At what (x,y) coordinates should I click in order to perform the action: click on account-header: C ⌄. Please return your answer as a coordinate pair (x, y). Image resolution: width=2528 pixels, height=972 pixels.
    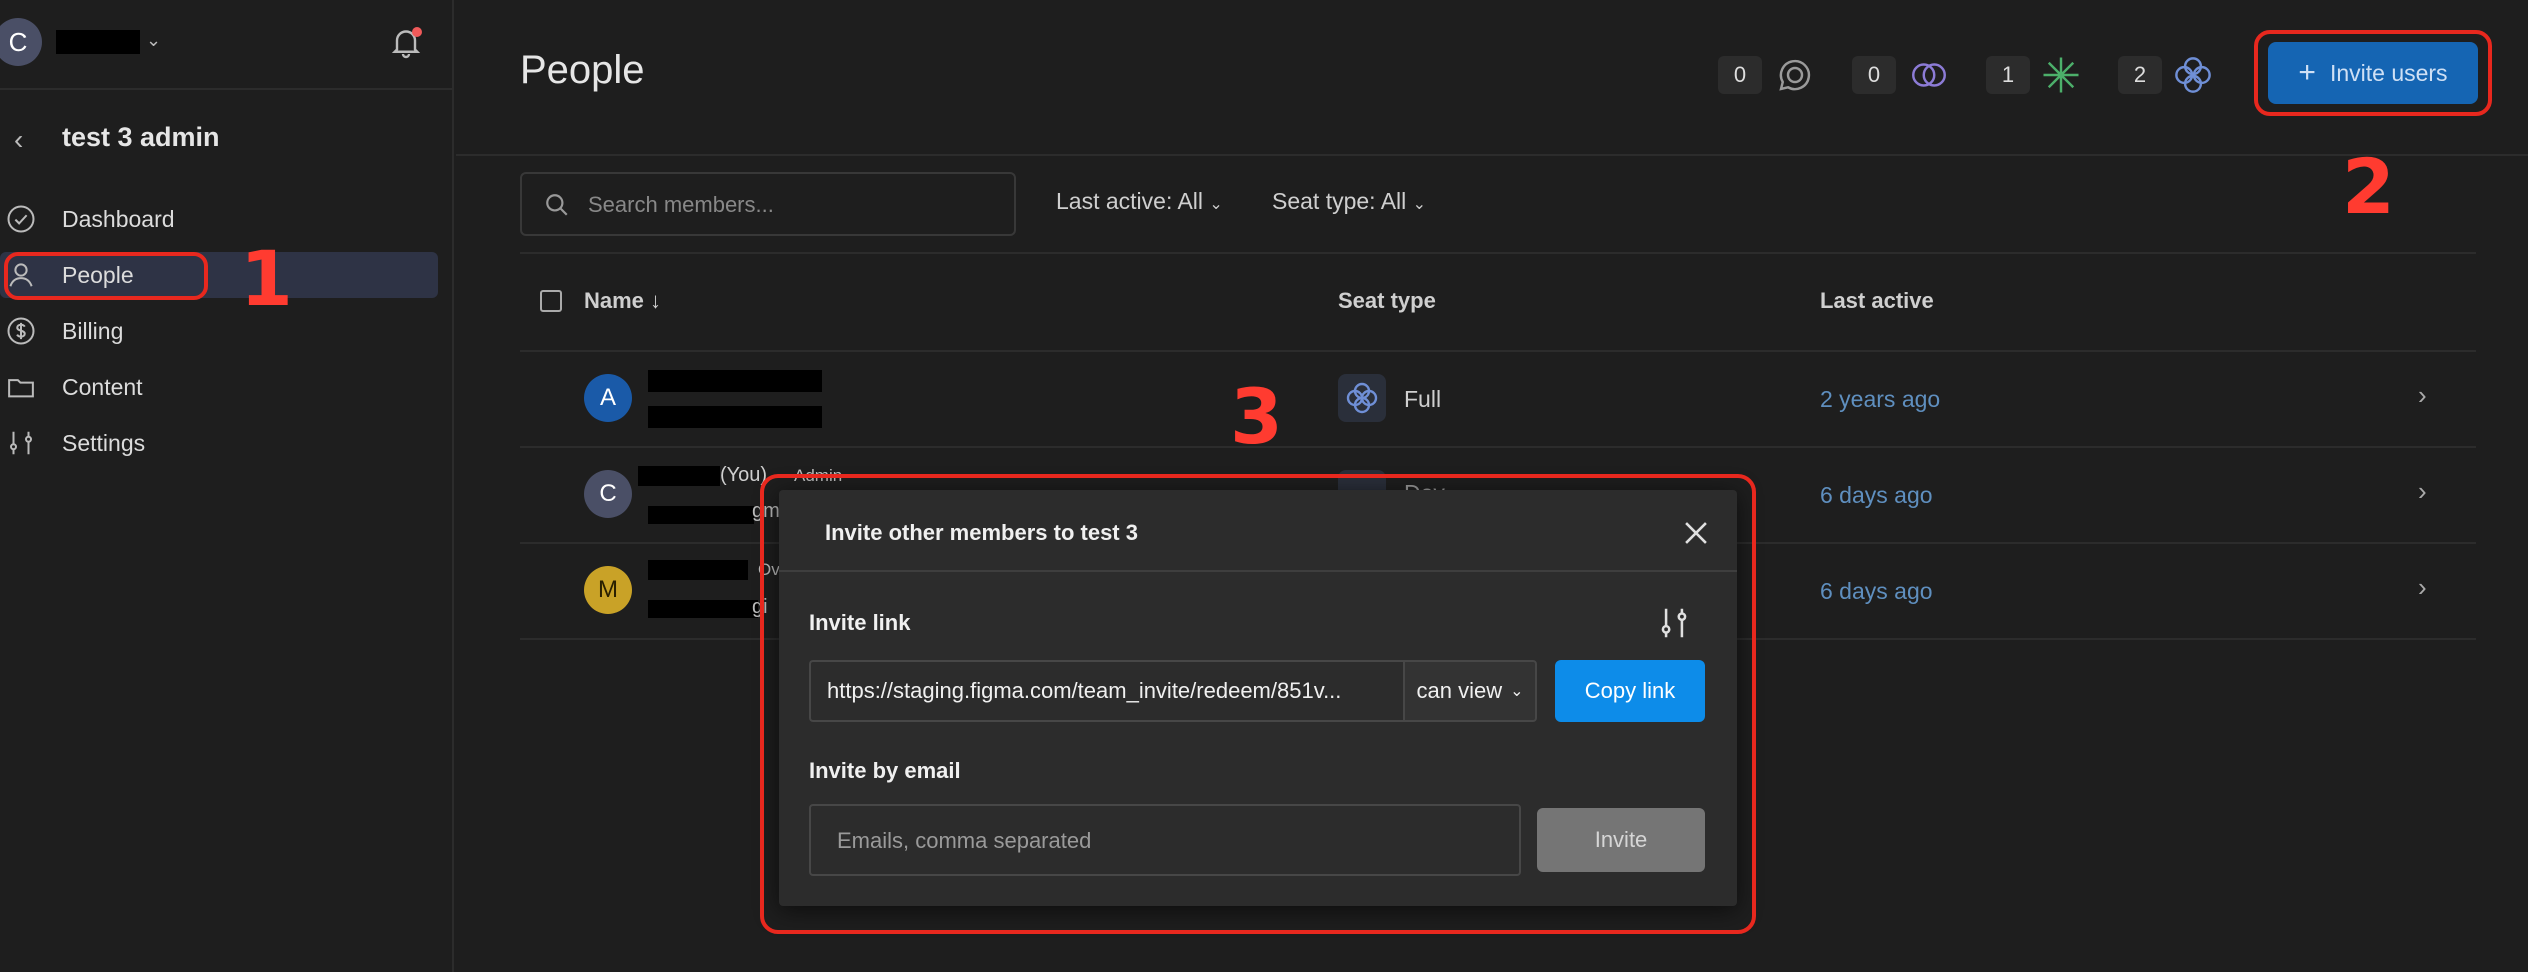
    Looking at the image, I should click on (227, 45).